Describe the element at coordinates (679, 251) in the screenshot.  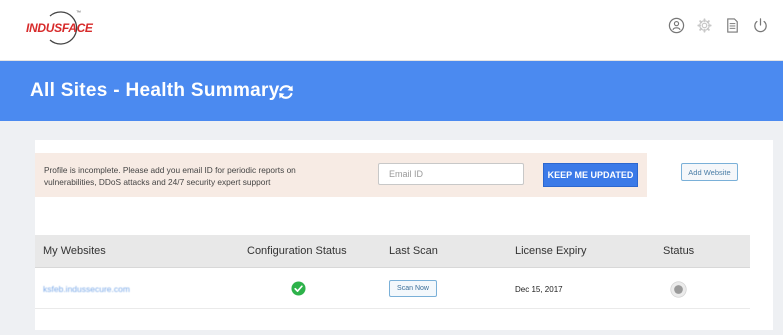
I see `column-header-status: Status` at that location.